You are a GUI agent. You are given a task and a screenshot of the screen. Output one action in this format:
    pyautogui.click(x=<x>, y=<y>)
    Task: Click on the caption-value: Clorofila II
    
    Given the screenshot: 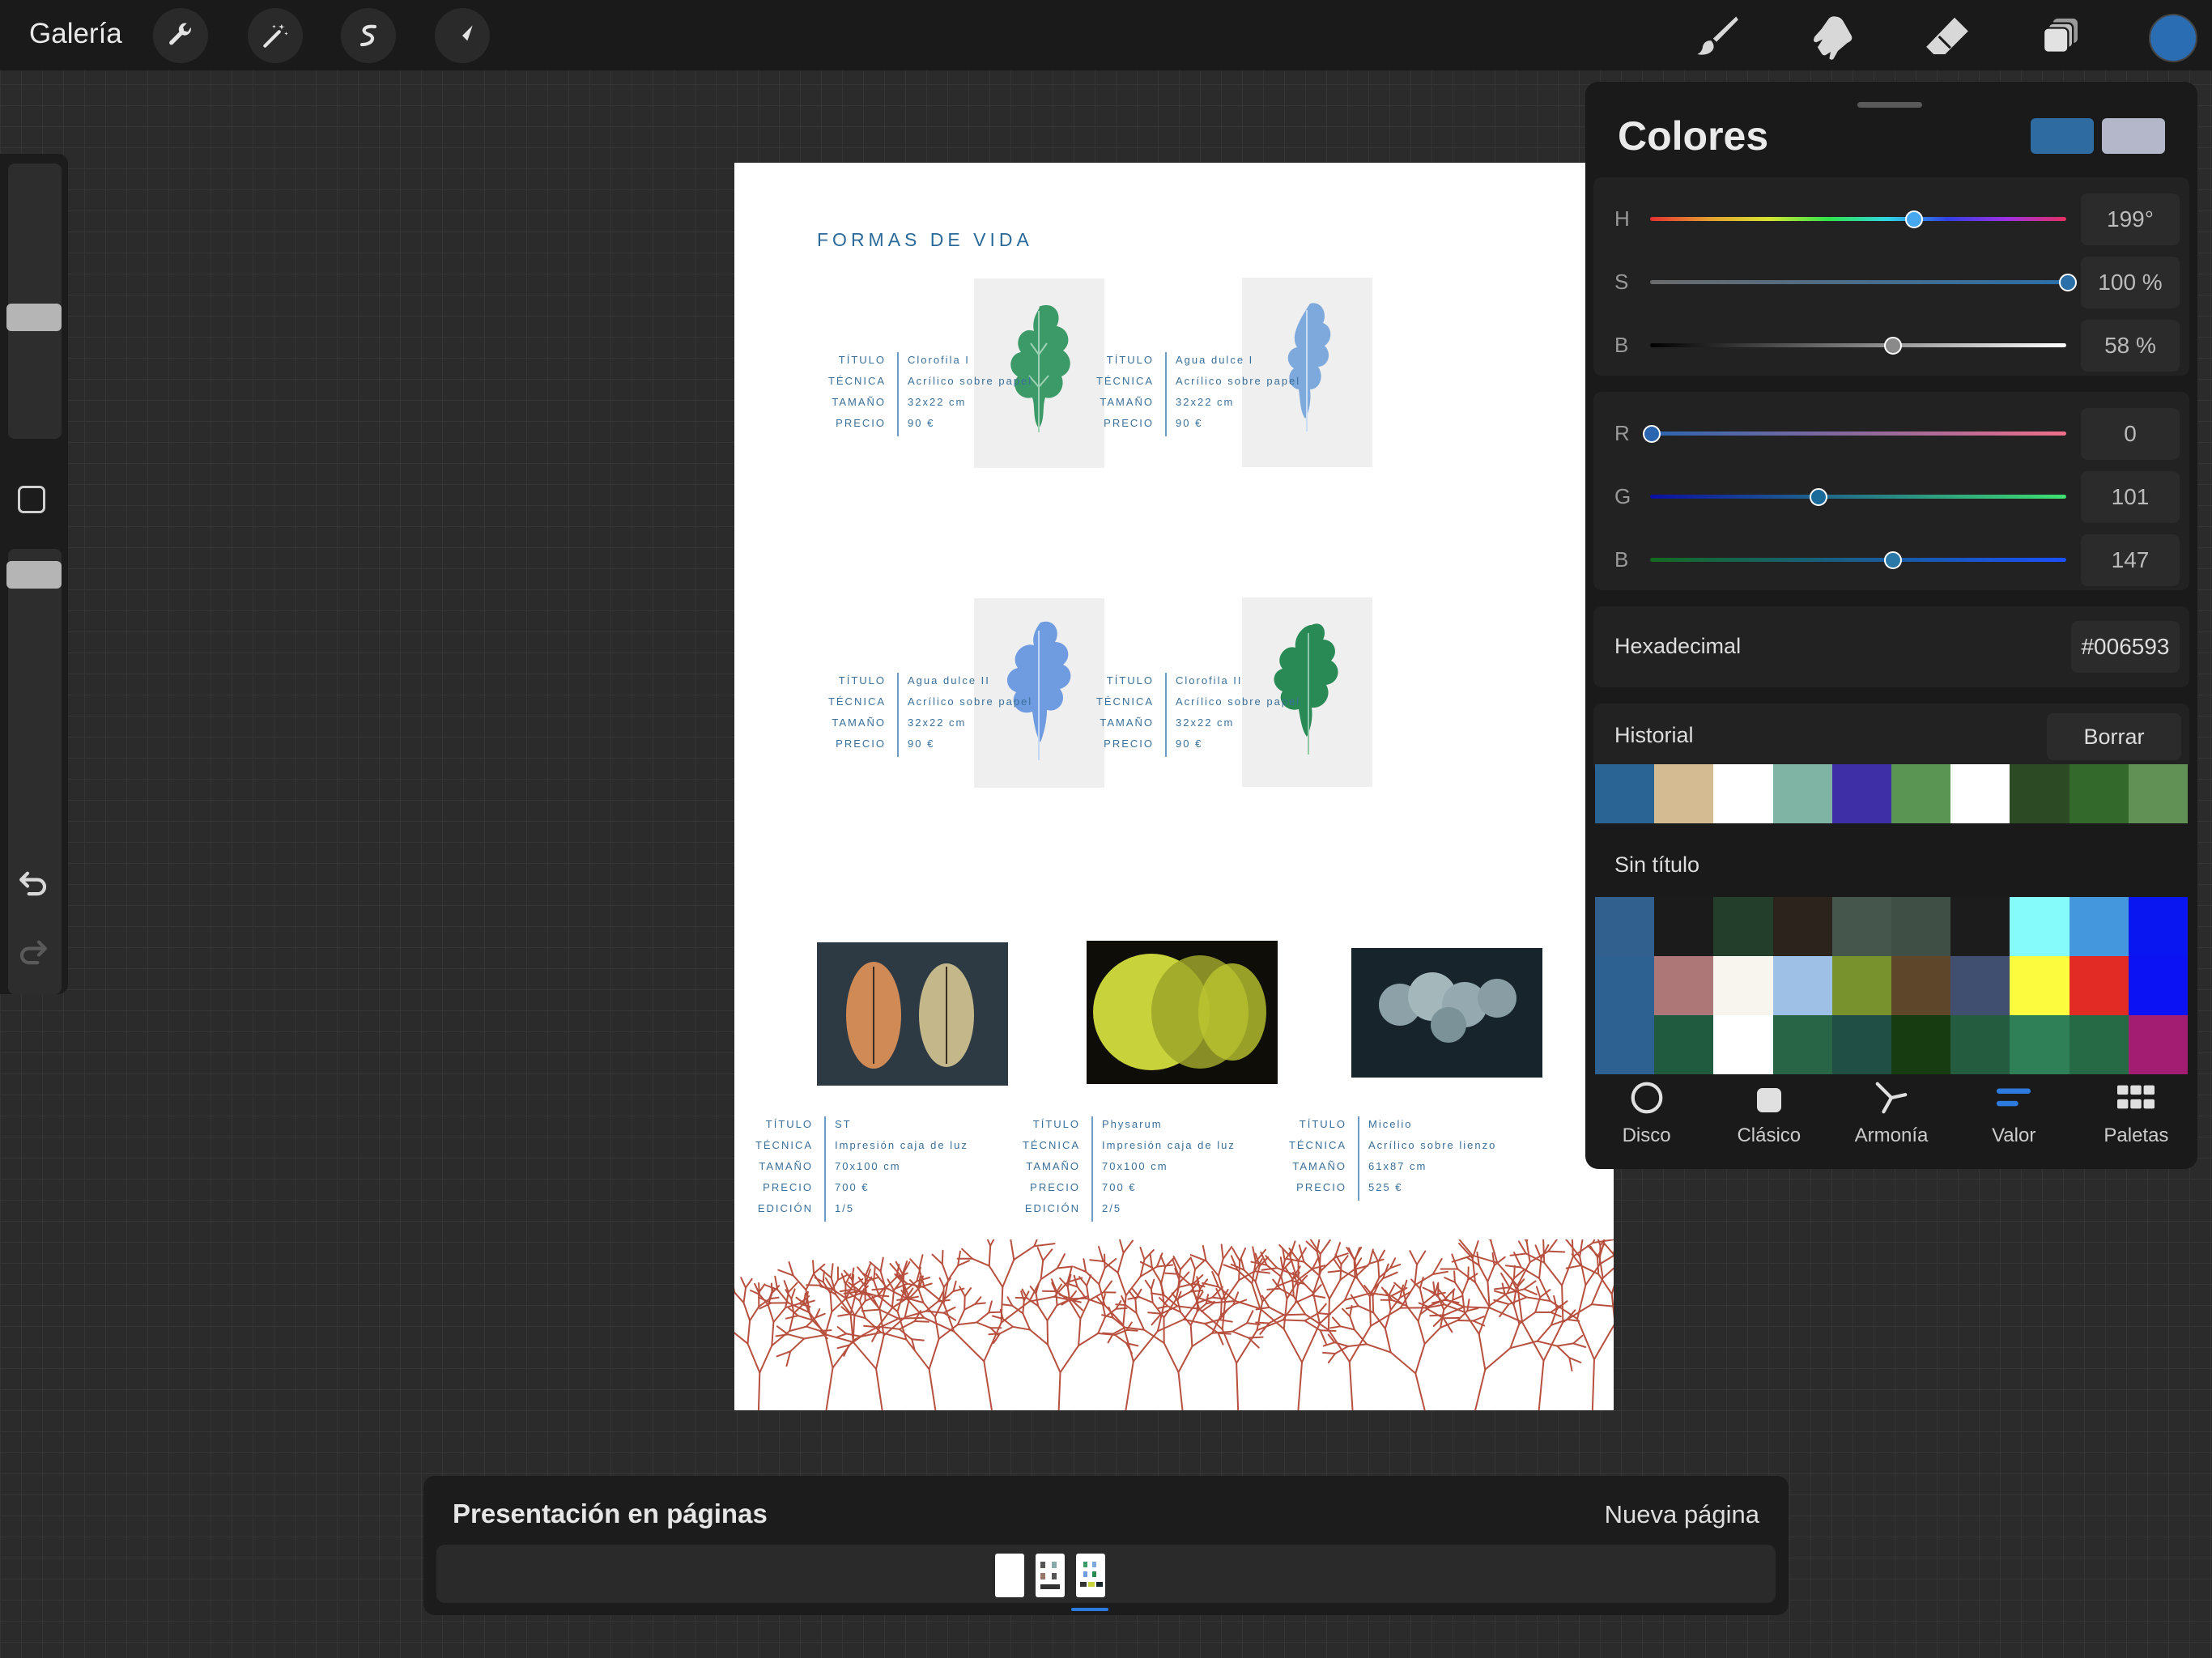 What is the action you would take?
    pyautogui.click(x=1210, y=680)
    